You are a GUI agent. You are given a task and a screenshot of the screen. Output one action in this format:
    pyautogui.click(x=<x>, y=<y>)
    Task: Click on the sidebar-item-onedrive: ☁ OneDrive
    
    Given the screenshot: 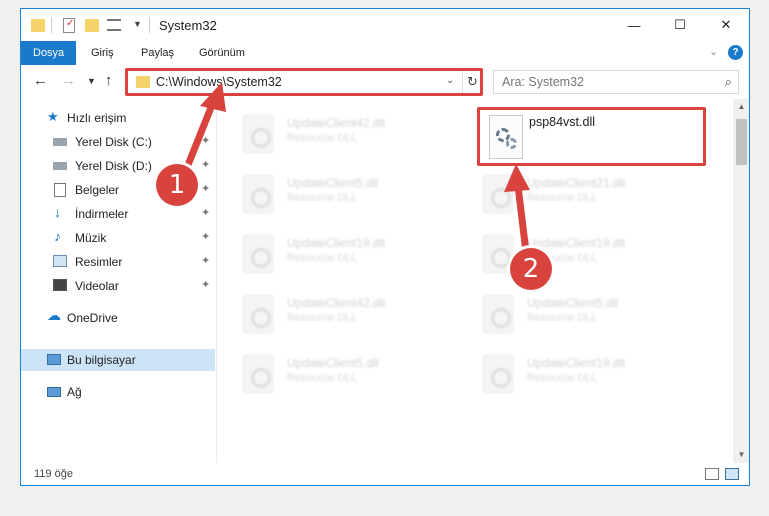 What is the action you would take?
    pyautogui.click(x=118, y=318)
    